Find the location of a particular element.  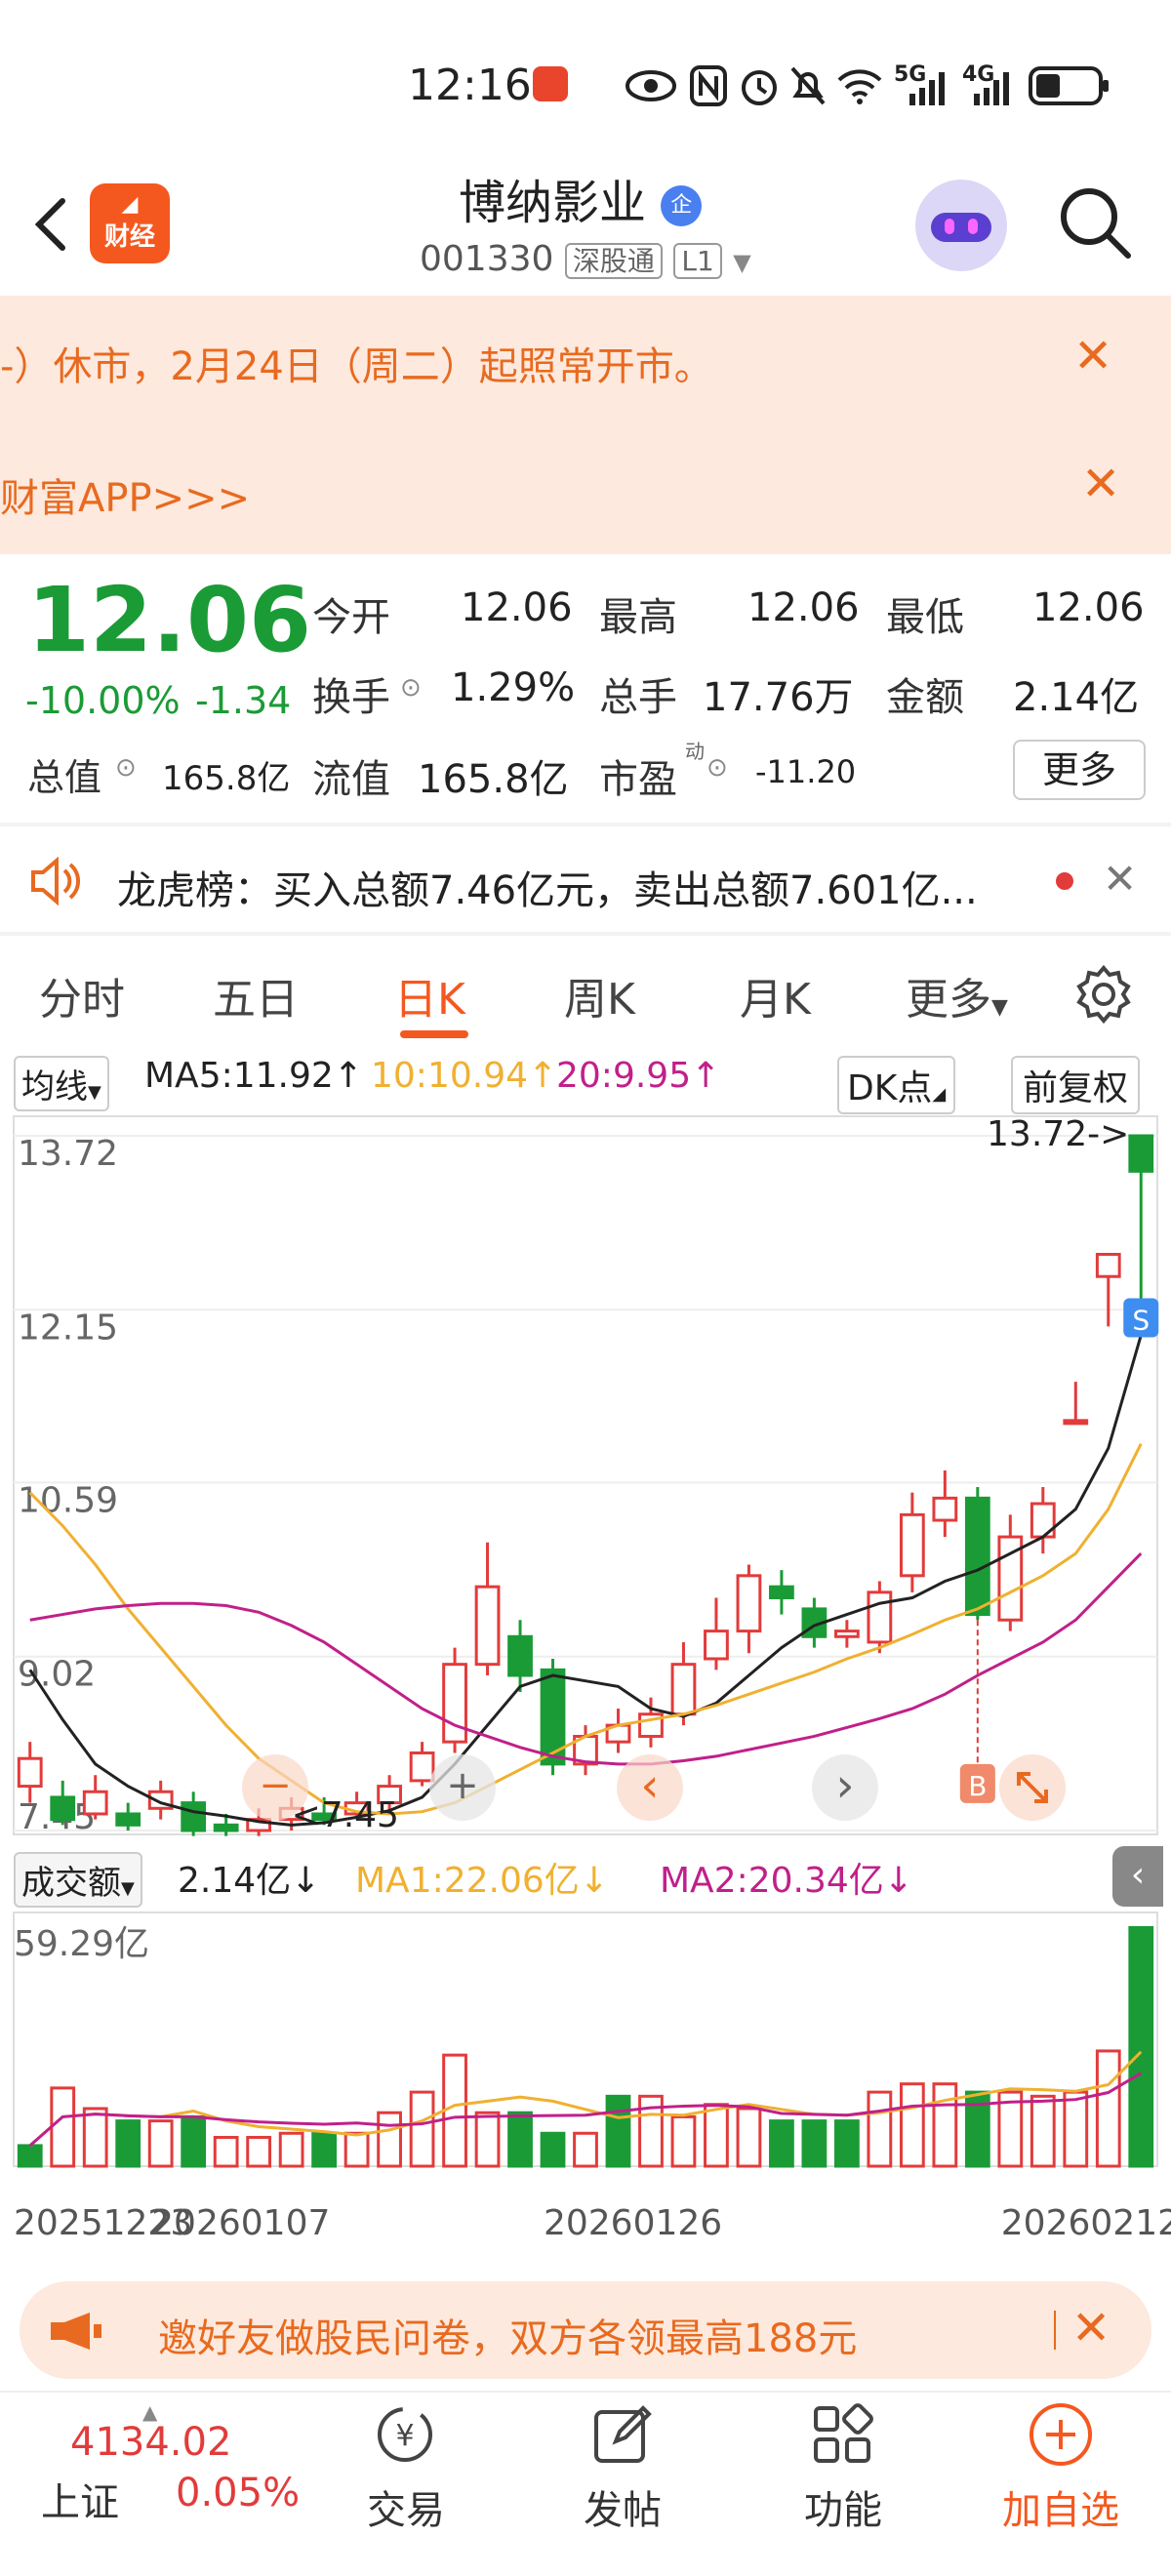

mcap-value: 165.8亿 is located at coordinates (226, 778).